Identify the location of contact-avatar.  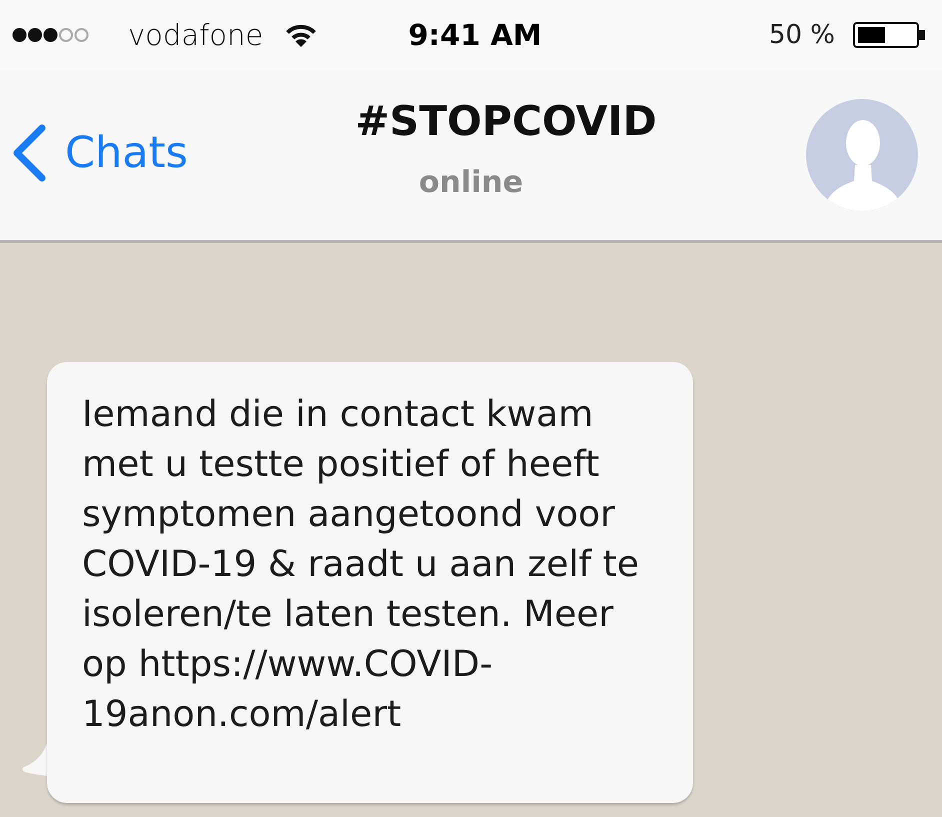
(862, 155).